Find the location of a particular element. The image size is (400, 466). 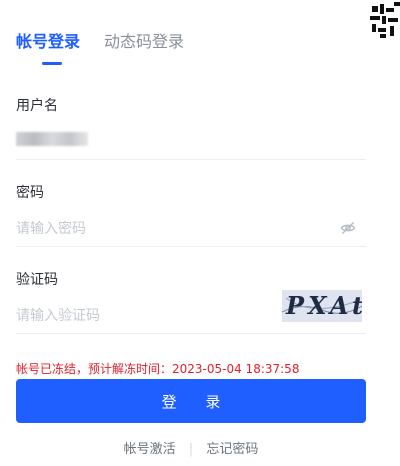

tab-dynamic-code-login: 动态码登录 is located at coordinates (144, 42).